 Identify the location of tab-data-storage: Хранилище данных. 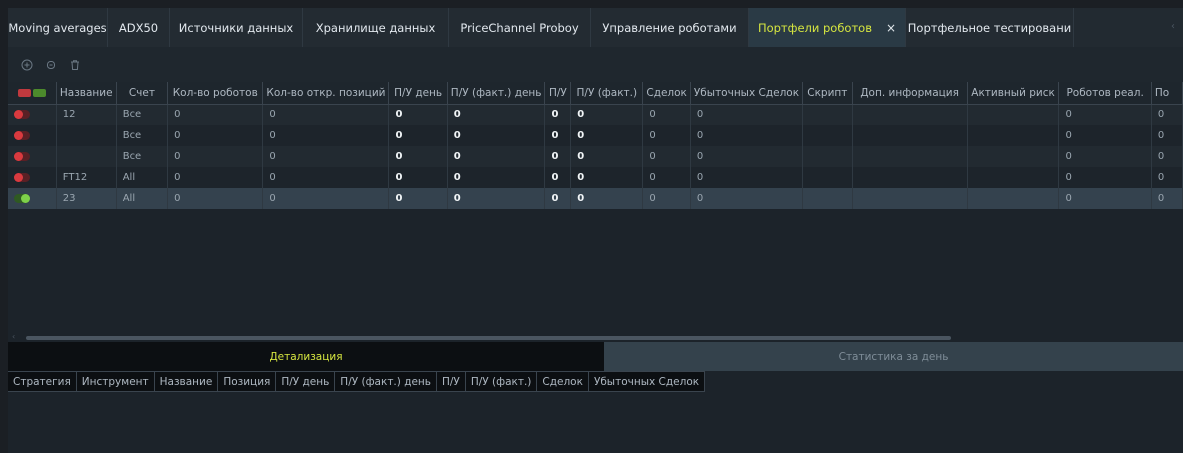
(376, 27).